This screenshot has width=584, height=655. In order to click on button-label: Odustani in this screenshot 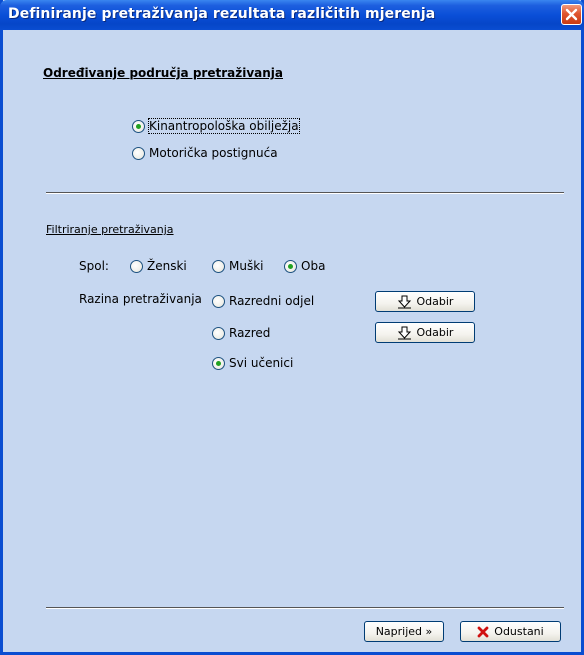, I will do `click(519, 631)`.